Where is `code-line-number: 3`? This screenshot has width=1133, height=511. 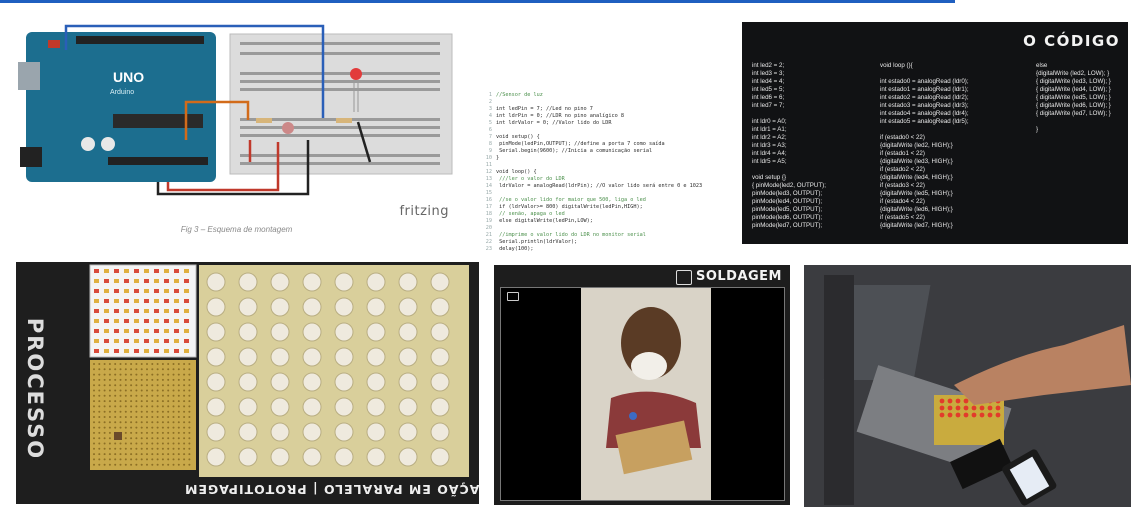 code-line-number: 3 is located at coordinates (490, 109).